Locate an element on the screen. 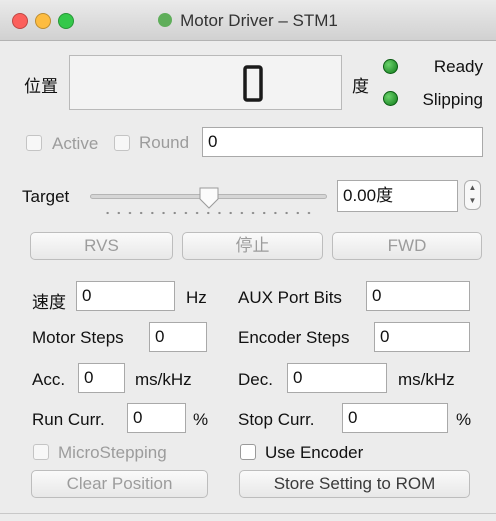 This screenshot has height=521, width=496. window-title-wrap: Motor Driver – STM1 is located at coordinates (248, 21).